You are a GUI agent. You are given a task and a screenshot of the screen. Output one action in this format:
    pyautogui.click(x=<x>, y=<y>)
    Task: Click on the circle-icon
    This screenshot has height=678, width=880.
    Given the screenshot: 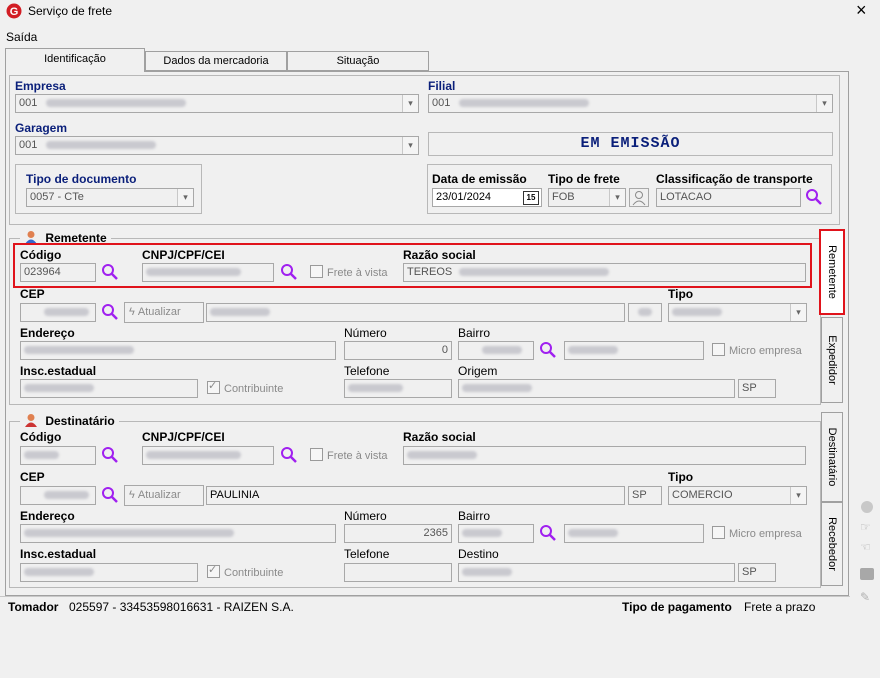 What is the action you would take?
    pyautogui.click(x=867, y=507)
    